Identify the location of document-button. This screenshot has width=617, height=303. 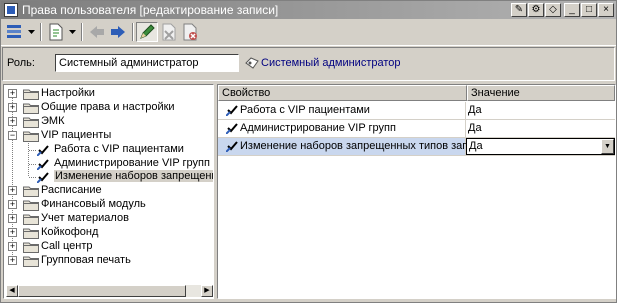
(56, 32).